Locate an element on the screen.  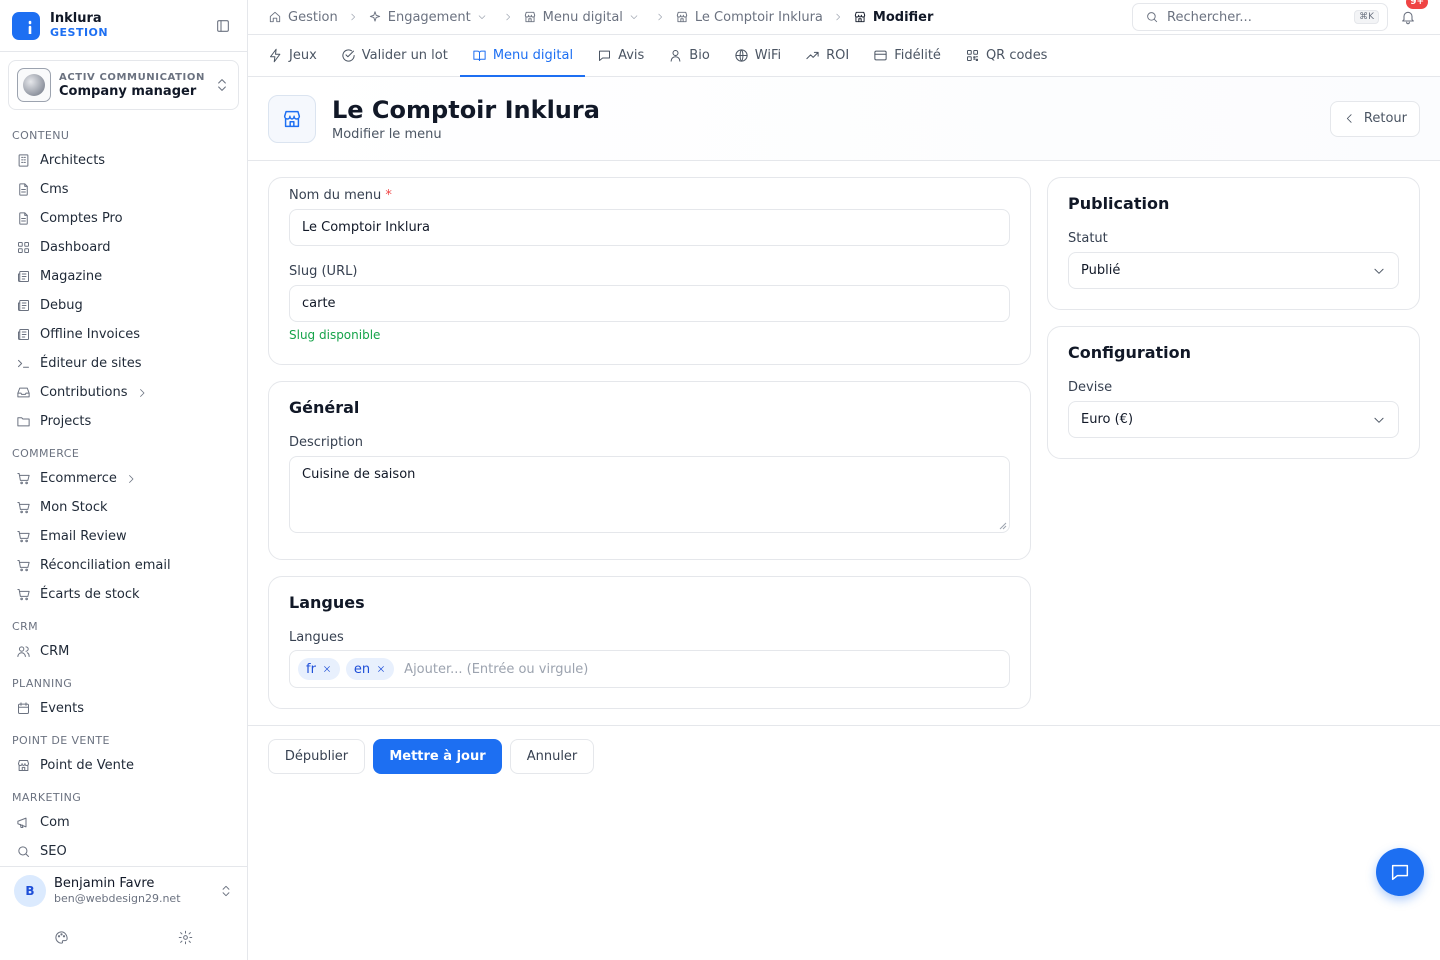
grid-icon is located at coordinates (23, 247).